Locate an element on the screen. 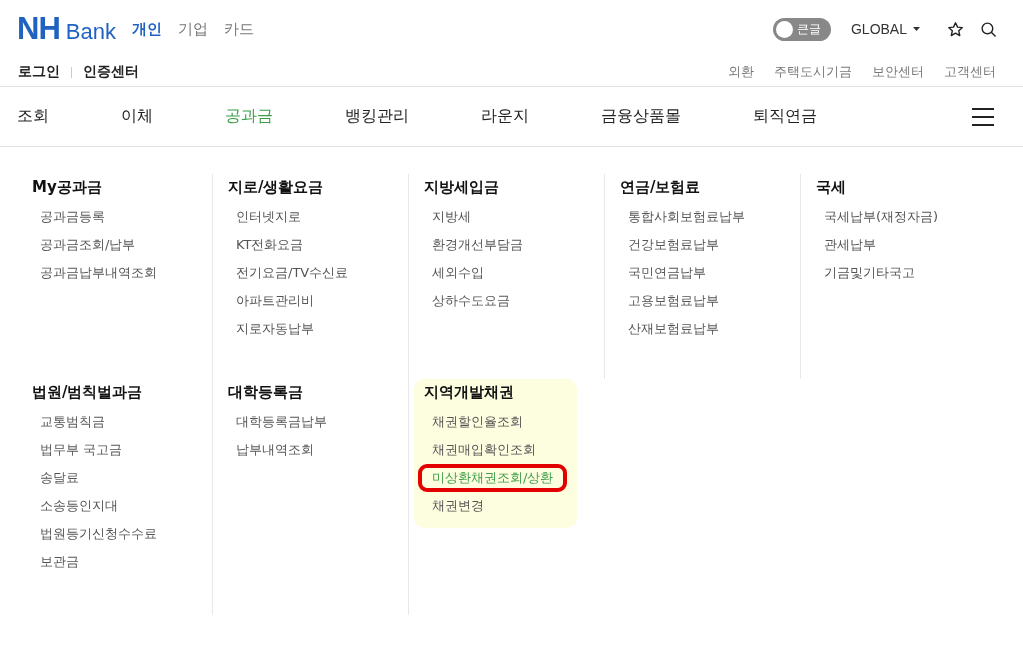  submenu-link: 채권할인율조회 is located at coordinates (477, 422).